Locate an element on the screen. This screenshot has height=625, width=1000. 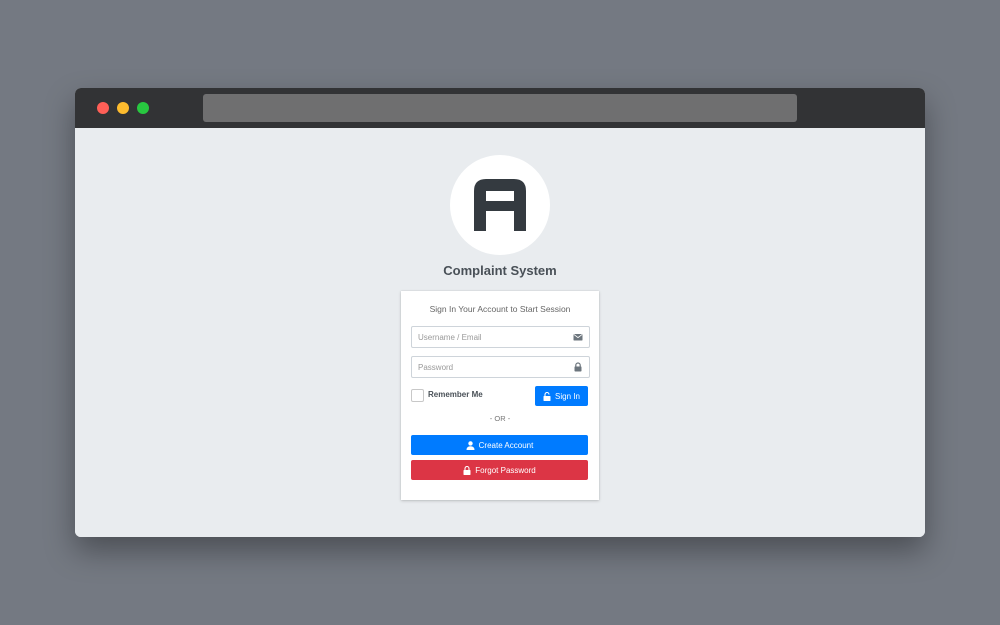
login-box-message: Sign In Your Account to Start Session is located at coordinates (500, 309).